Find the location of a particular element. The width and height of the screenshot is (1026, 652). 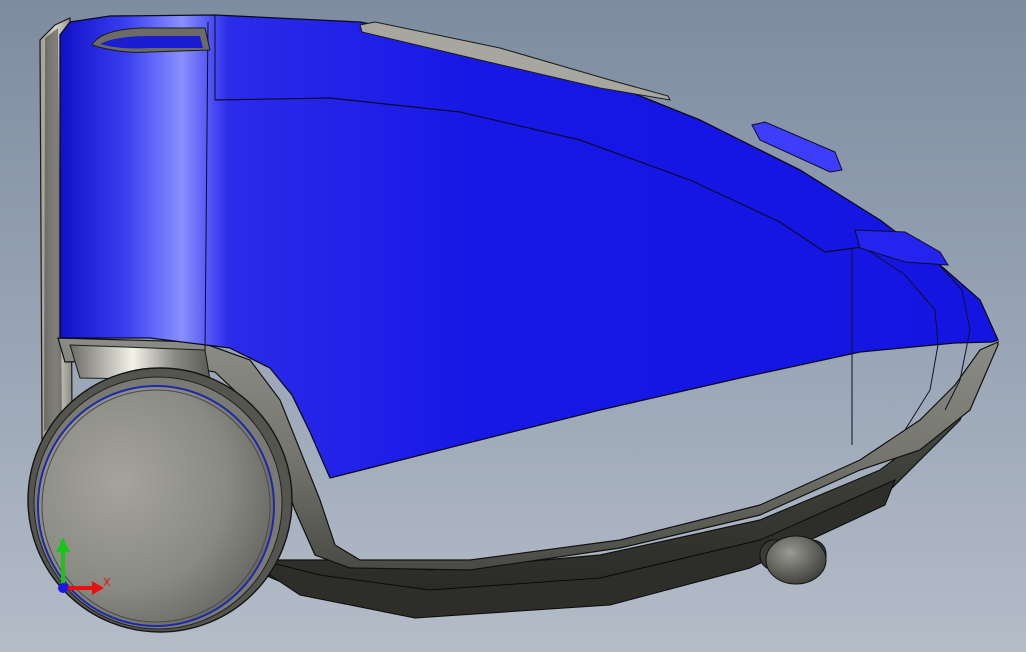

x-axis-label: X is located at coordinates (107, 582).